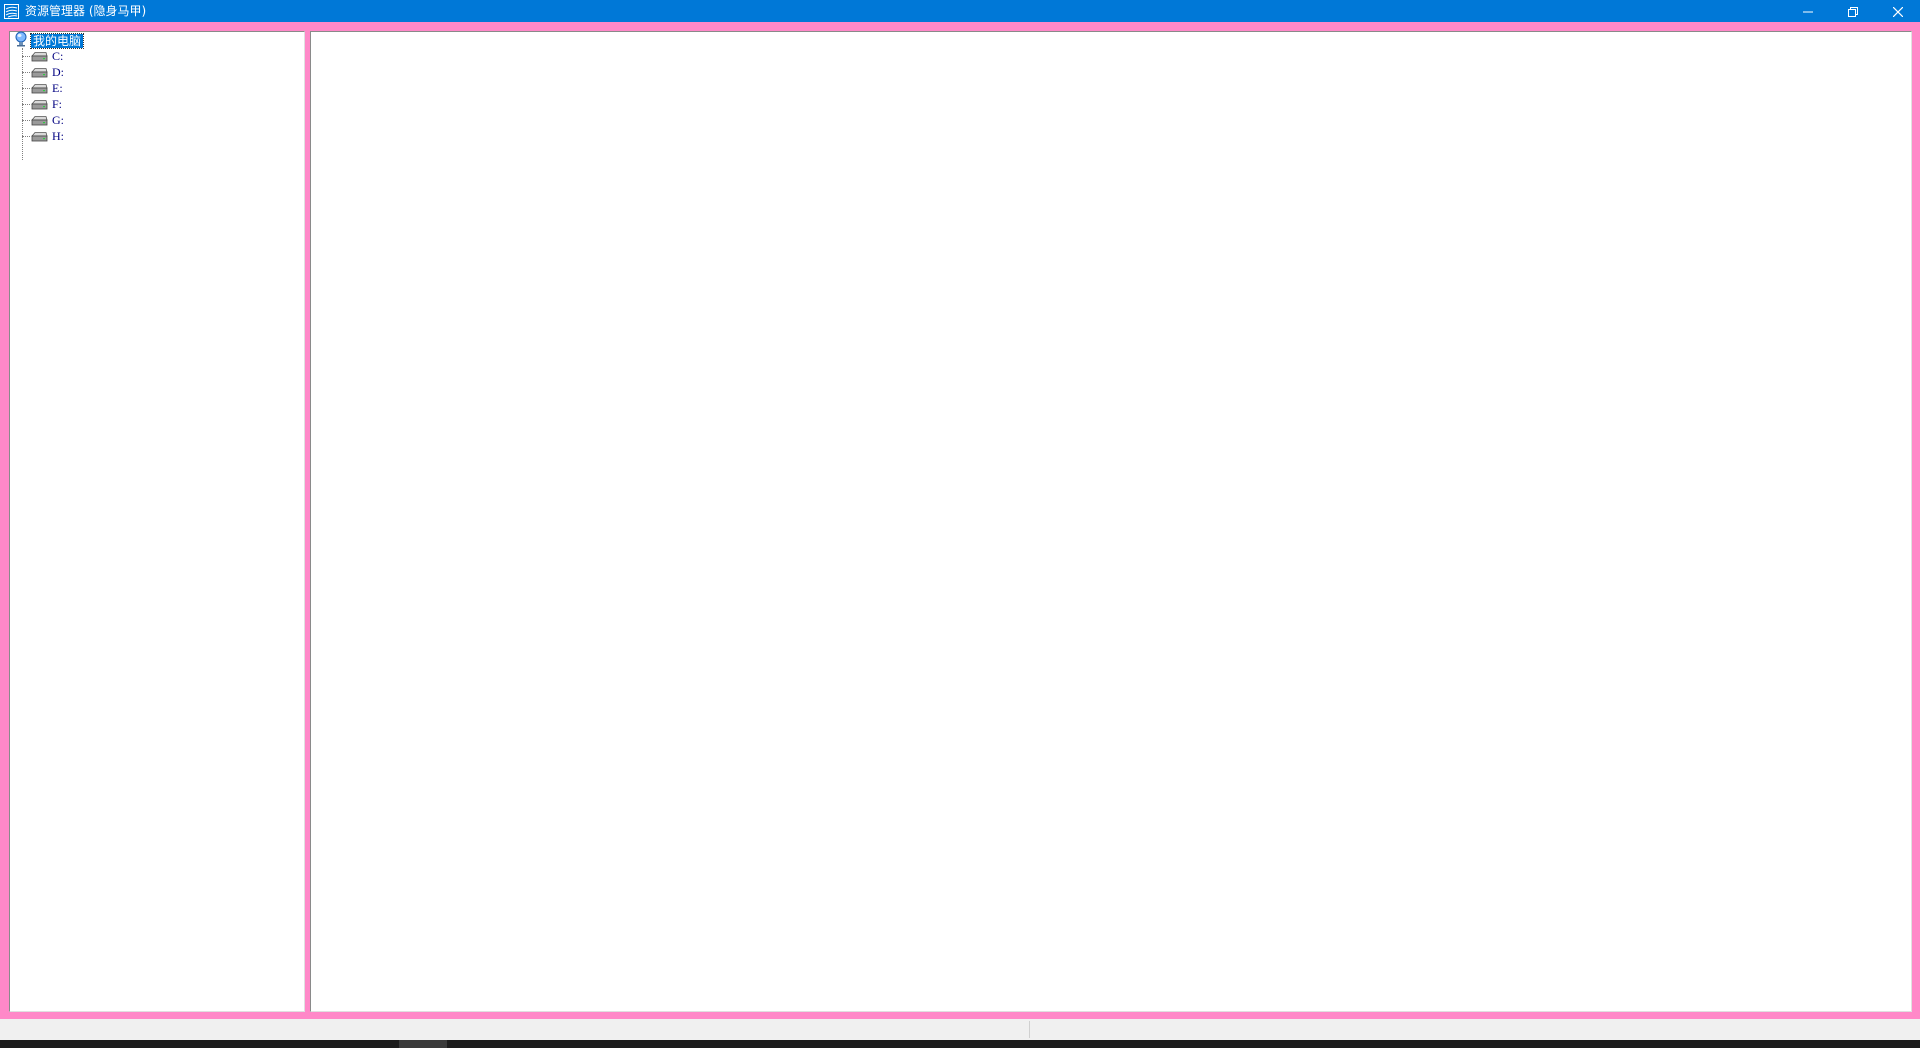  Describe the element at coordinates (58, 120) in the screenshot. I see `drive-label: G:` at that location.